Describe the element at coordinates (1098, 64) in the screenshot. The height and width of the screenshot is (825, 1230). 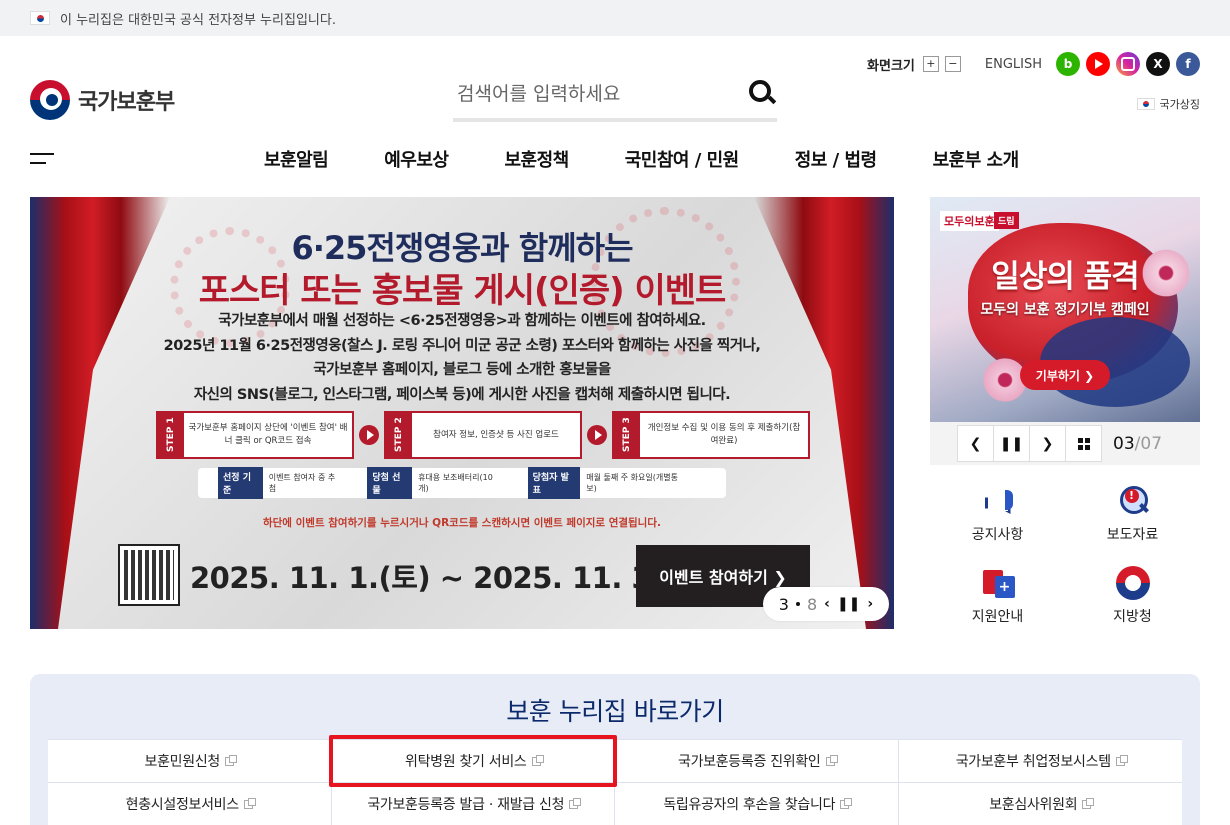
I see `youtube-icon` at that location.